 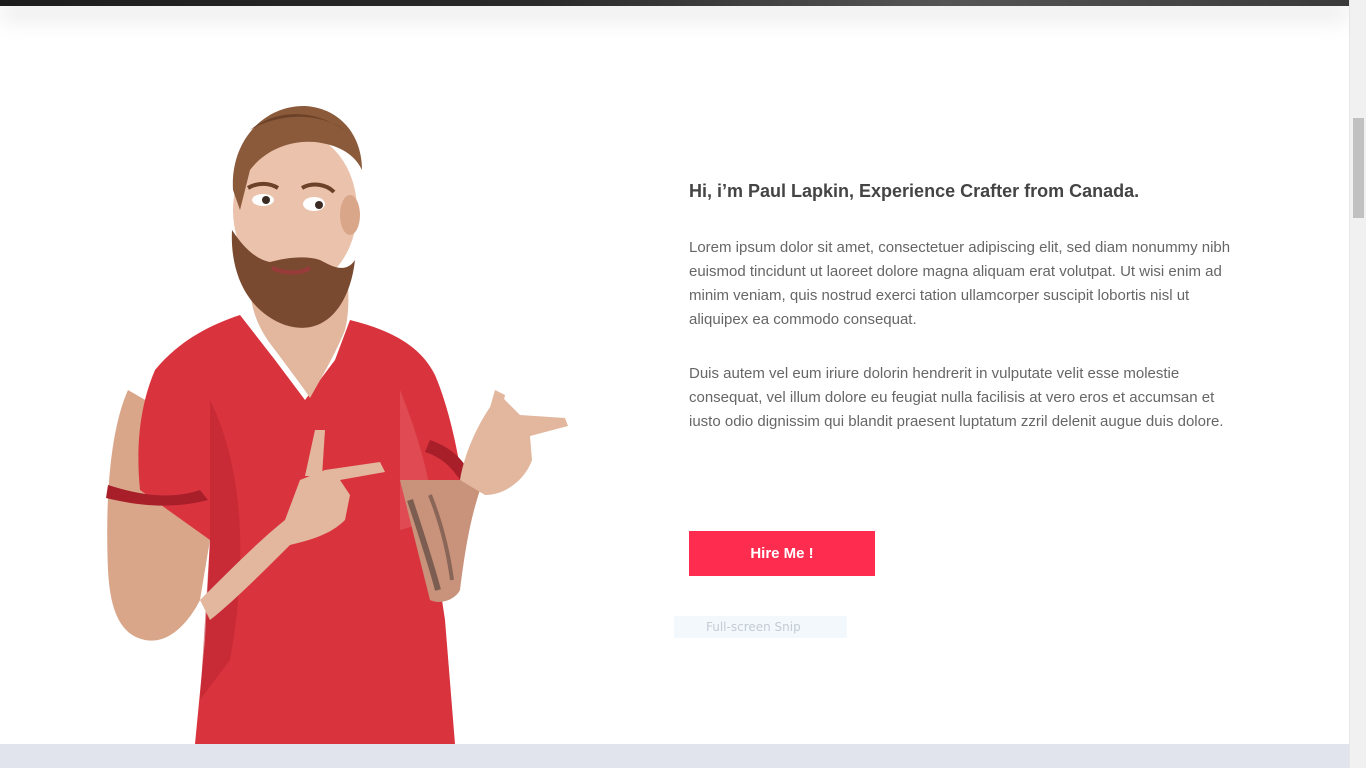 I want to click on hire-me-button: Hire Me !, so click(x=782, y=553).